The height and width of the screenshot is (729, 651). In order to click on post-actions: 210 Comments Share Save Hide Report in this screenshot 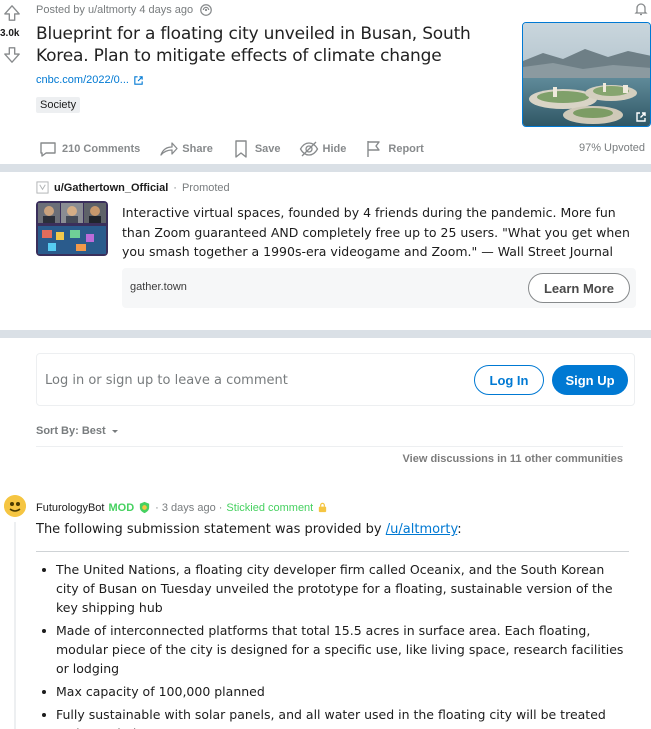, I will do `click(240, 149)`.